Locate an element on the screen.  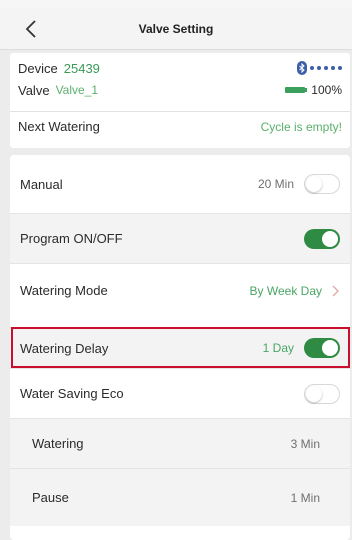
page-title: Valve Setting is located at coordinates (176, 29).